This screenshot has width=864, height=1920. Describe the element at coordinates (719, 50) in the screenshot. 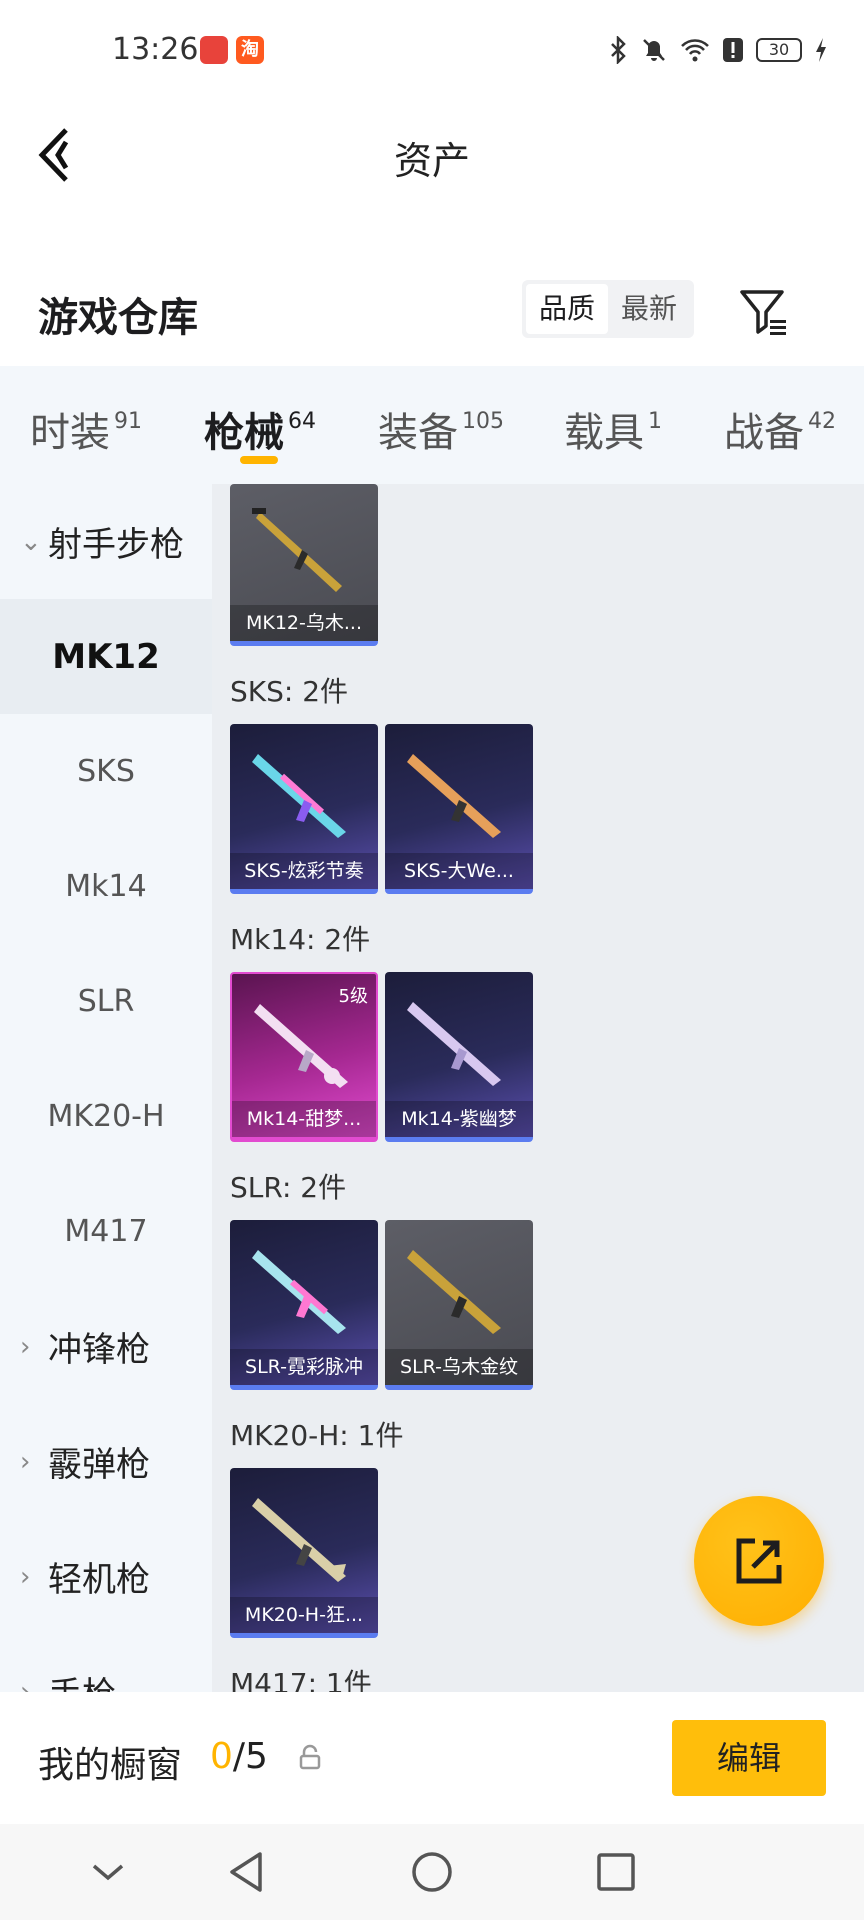

I see `status-icons: 30` at that location.